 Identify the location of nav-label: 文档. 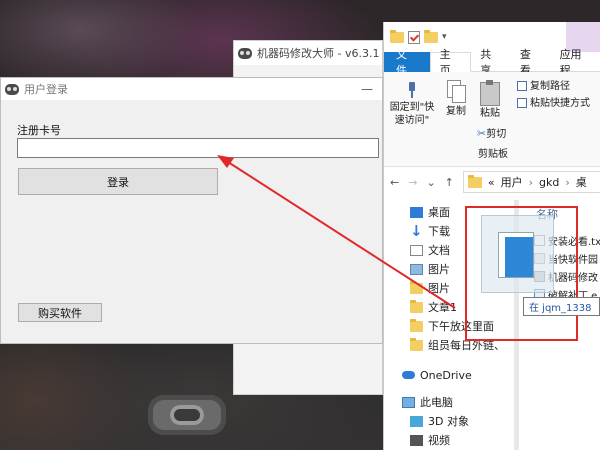
(439, 250).